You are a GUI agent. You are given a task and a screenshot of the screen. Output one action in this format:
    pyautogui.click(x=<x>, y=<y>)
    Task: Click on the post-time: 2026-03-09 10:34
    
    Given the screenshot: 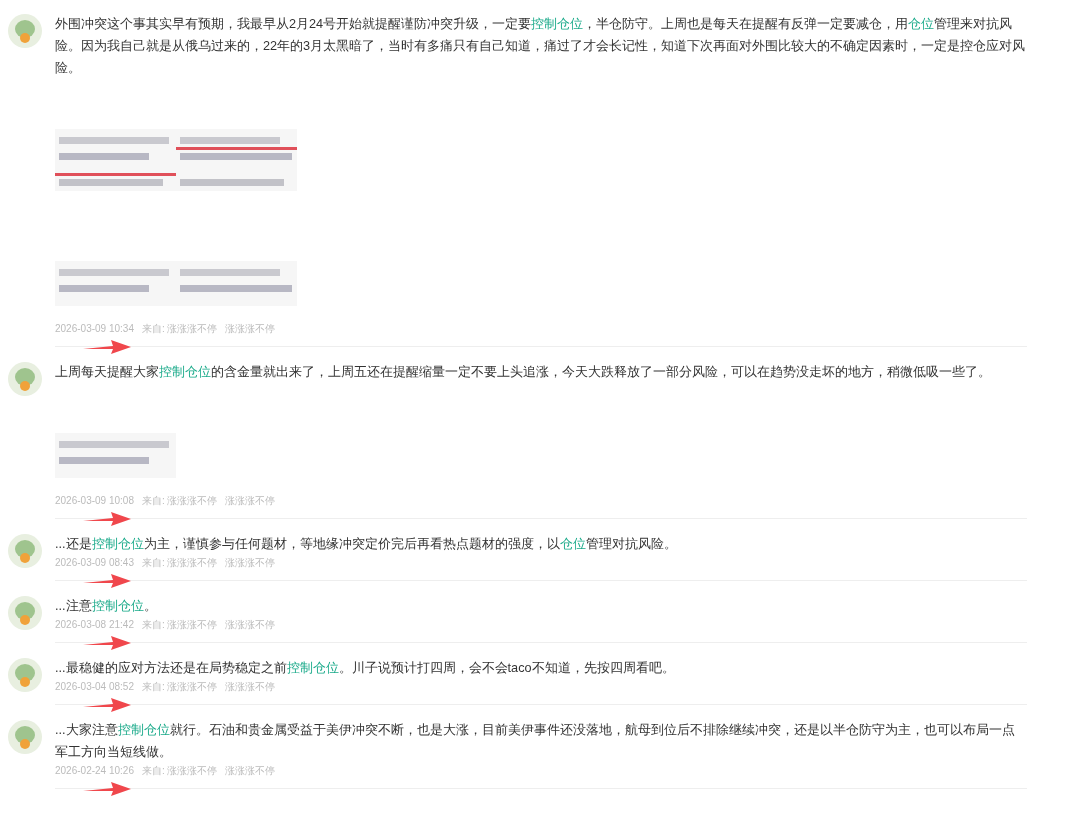 What is the action you would take?
    pyautogui.click(x=94, y=329)
    